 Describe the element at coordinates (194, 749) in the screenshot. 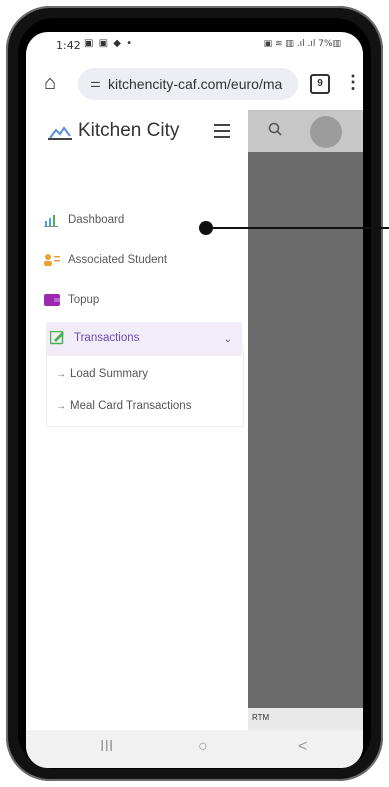

I see `android-nav-bar: III ○ <` at that location.